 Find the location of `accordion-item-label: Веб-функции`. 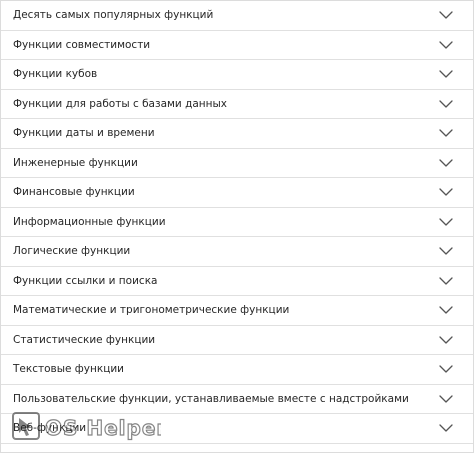

accordion-item-label: Веб-функции is located at coordinates (50, 428).